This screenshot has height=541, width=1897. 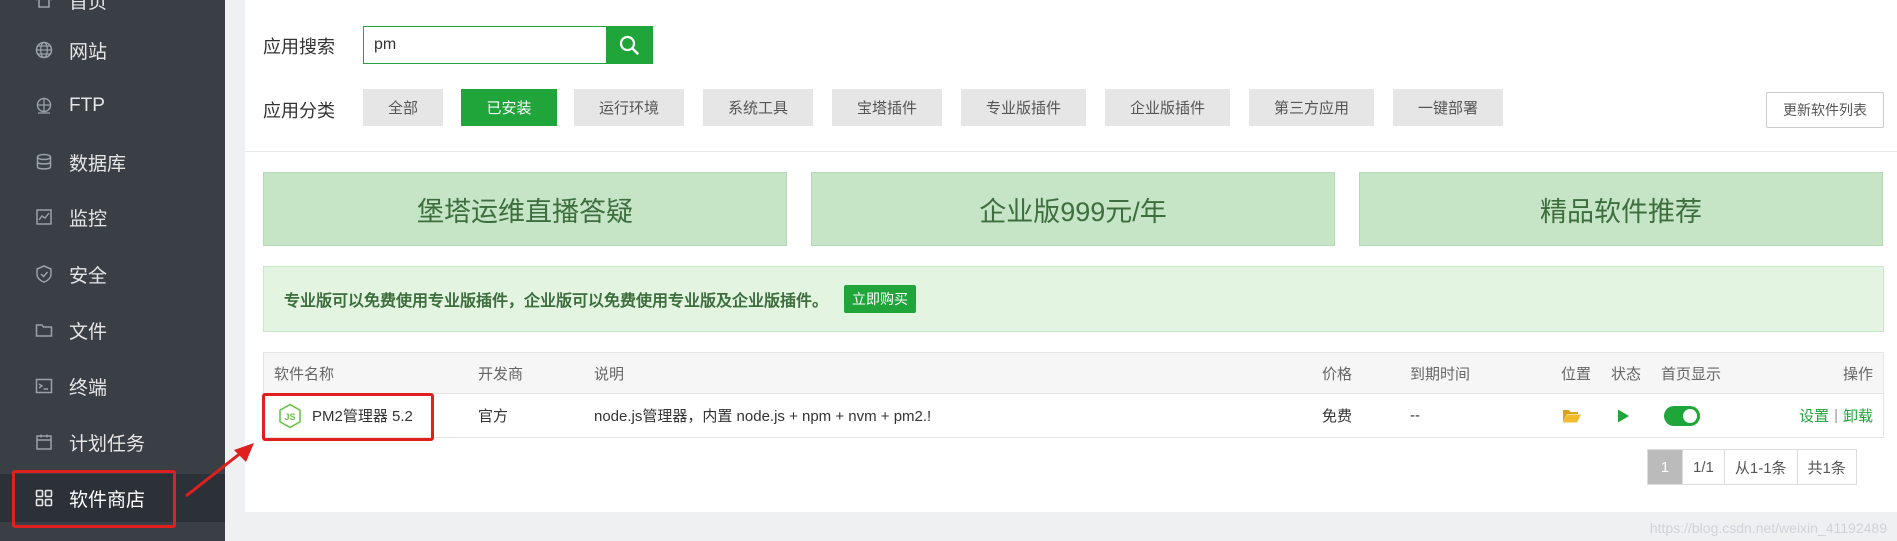 I want to click on shield-icon, so click(x=44, y=274).